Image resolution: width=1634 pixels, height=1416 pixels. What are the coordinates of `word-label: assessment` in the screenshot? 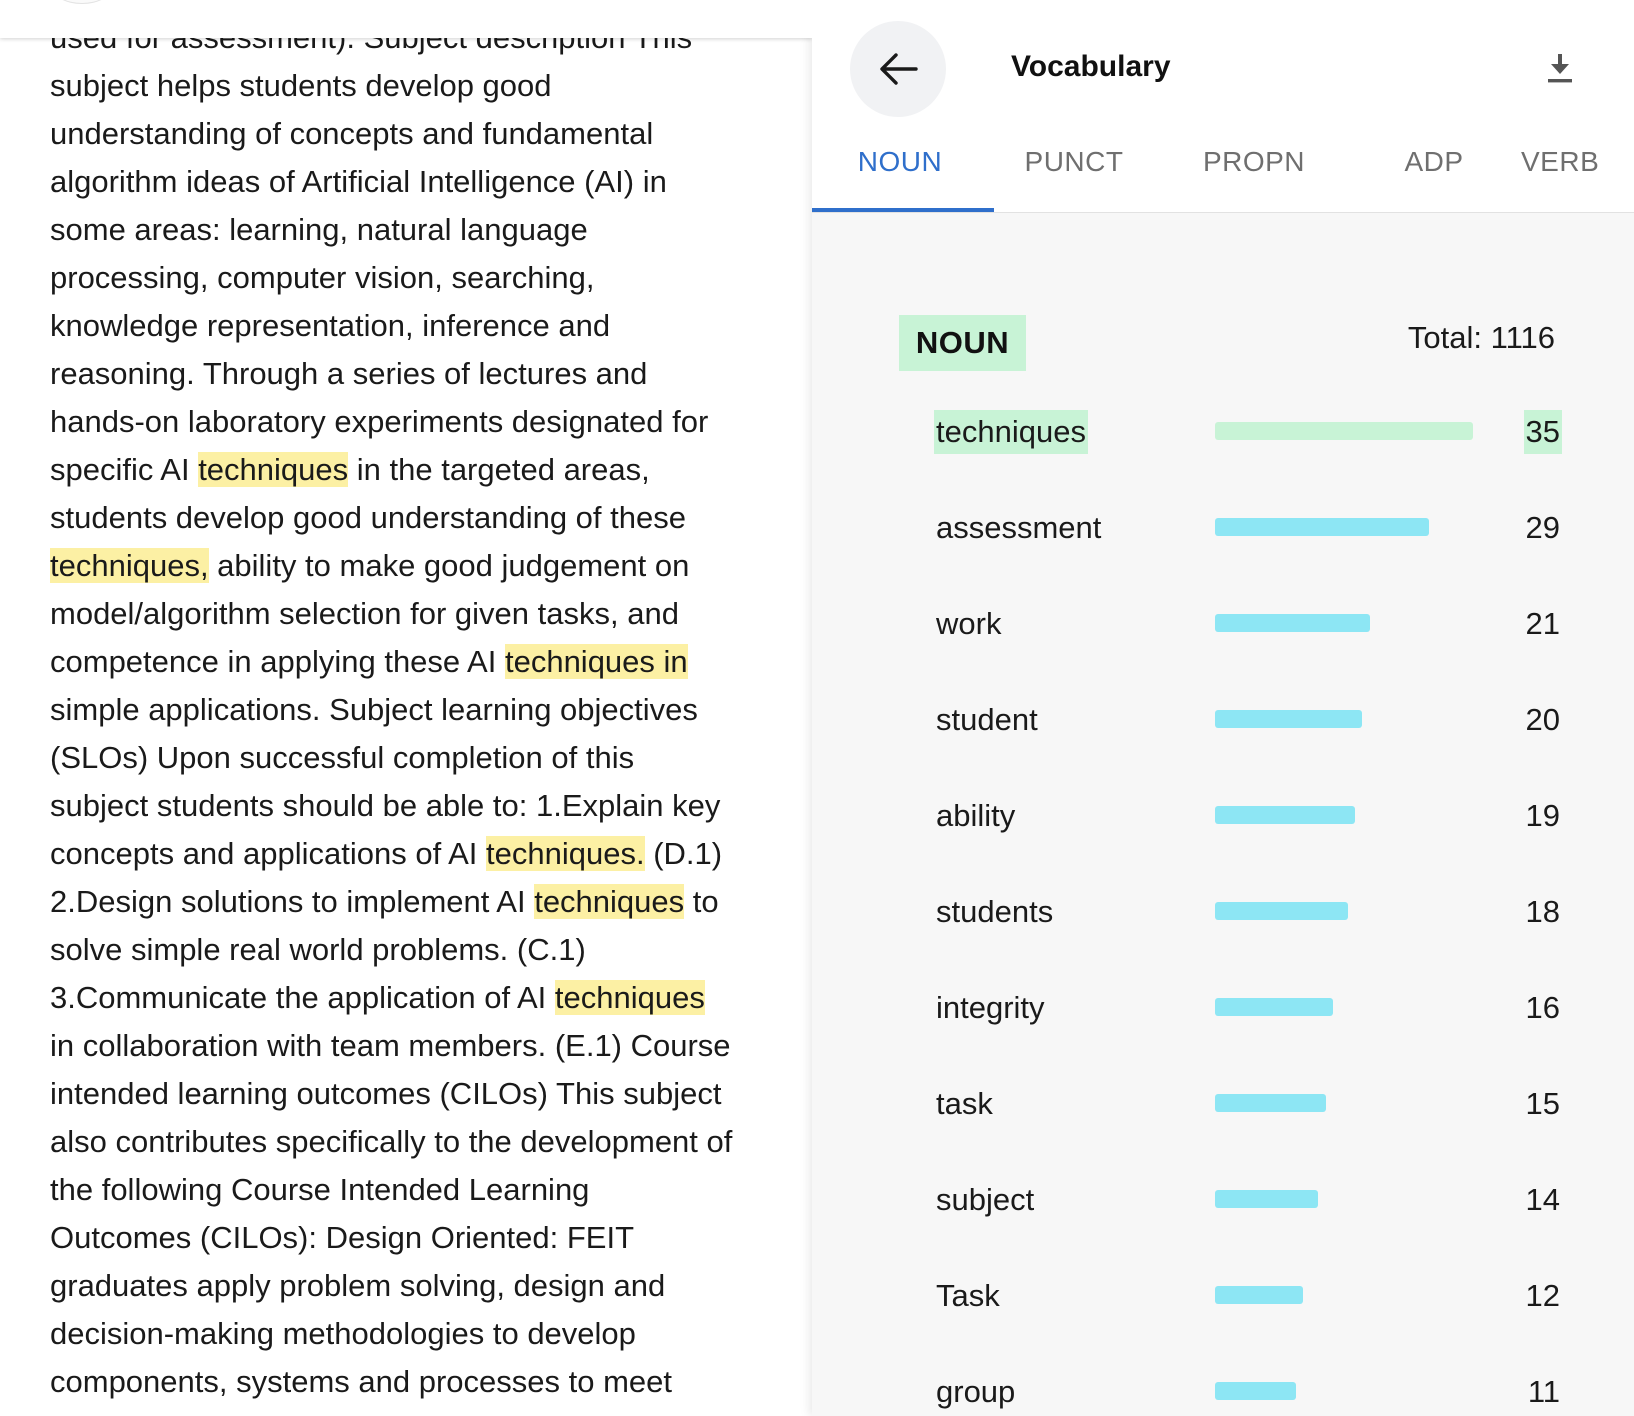 It's located at (1019, 527).